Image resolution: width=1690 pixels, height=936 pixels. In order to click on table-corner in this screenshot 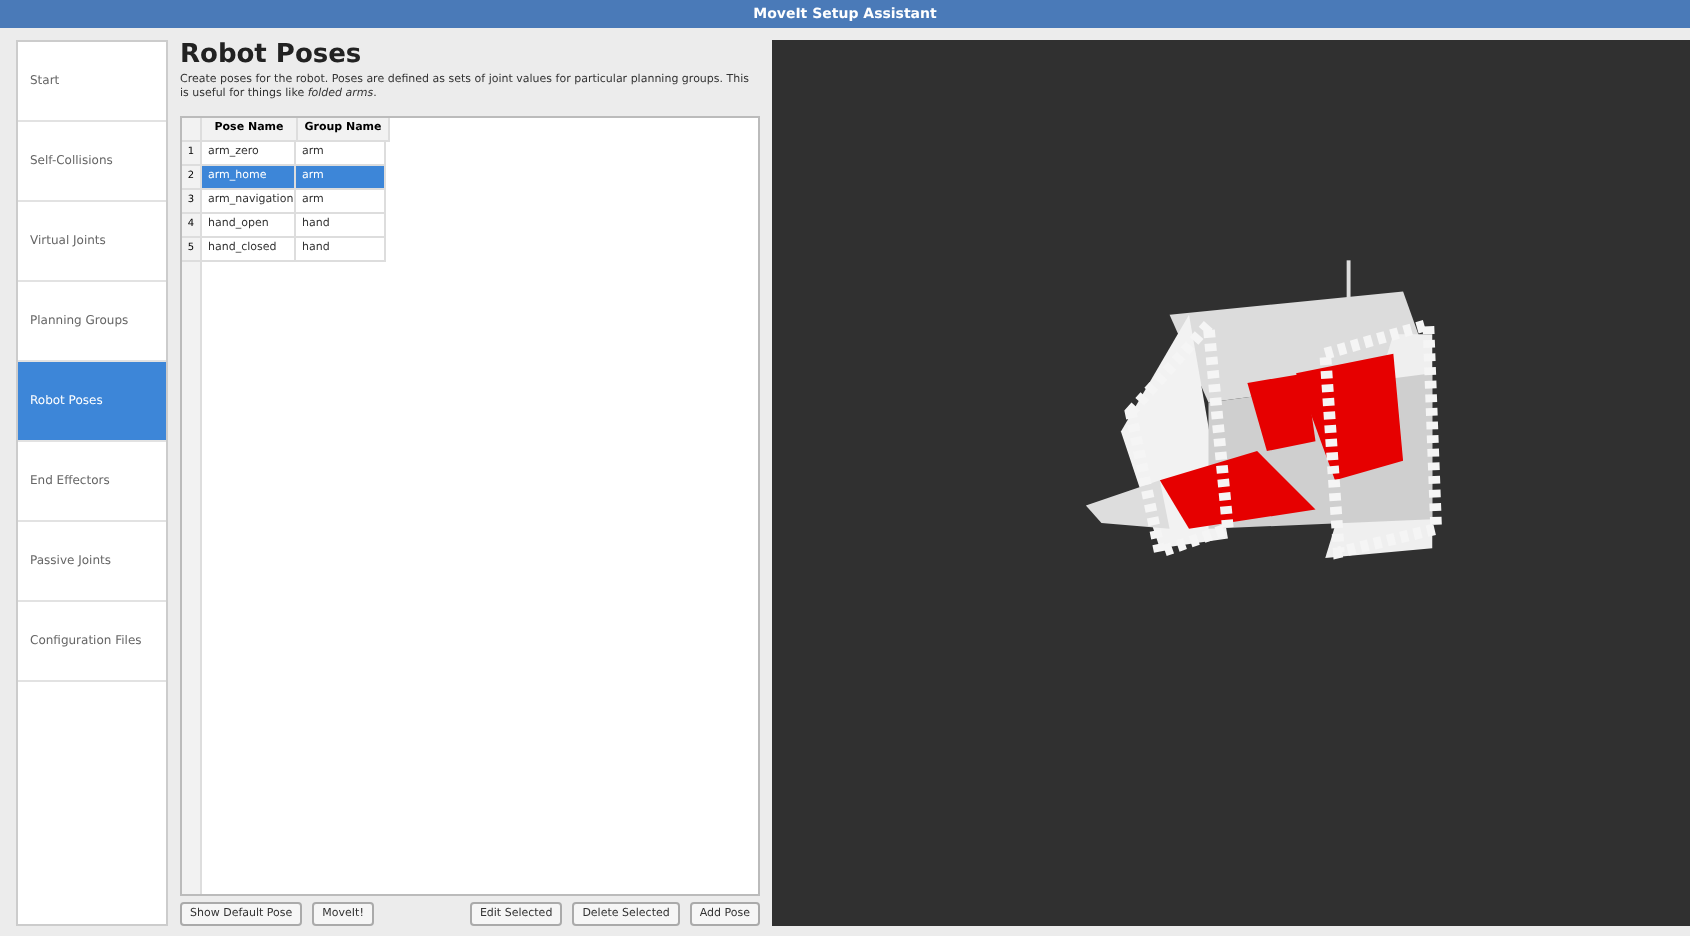, I will do `click(192, 129)`.